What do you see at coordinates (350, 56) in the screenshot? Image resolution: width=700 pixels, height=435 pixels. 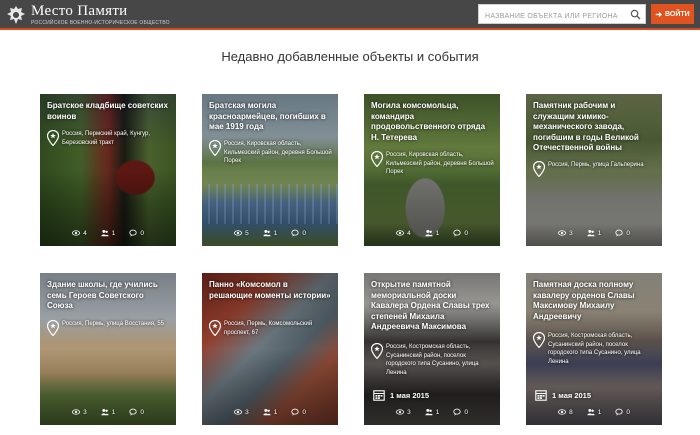 I see `section-title: Недавно добавленные объекты и события` at bounding box center [350, 56].